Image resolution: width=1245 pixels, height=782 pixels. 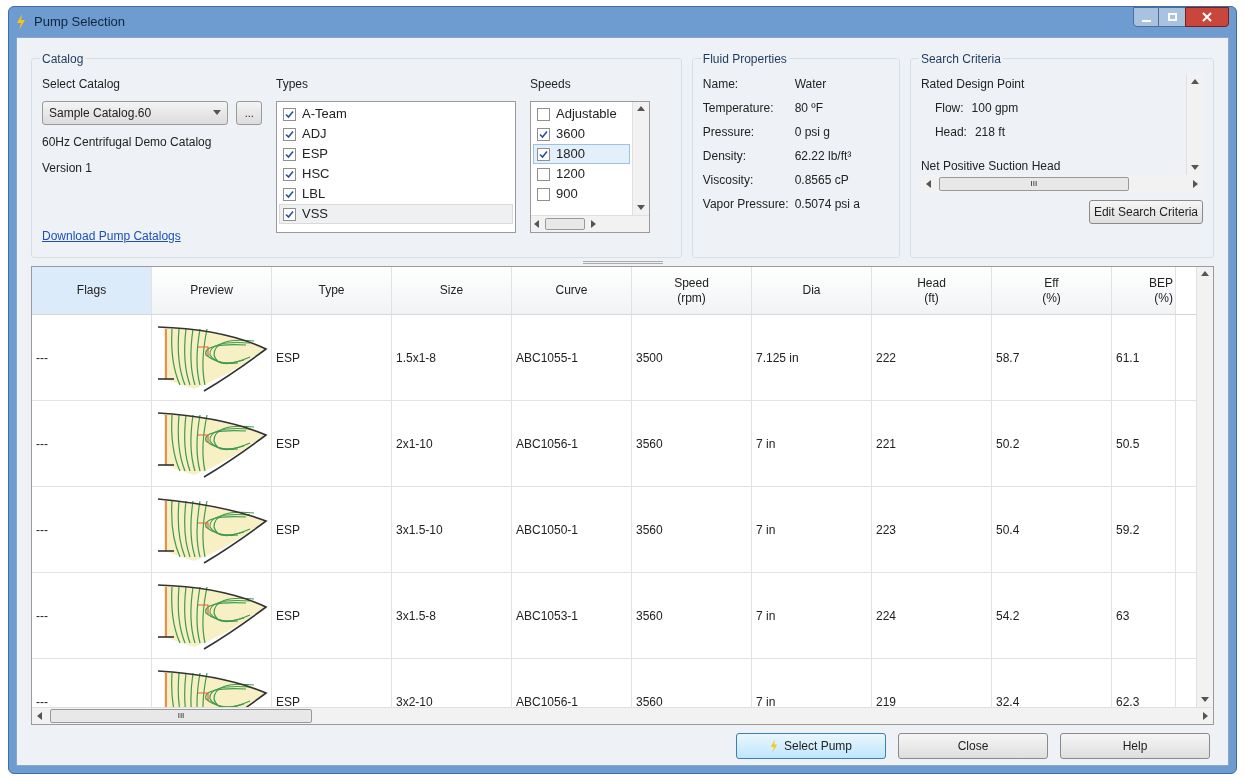 What do you see at coordinates (396, 194) in the screenshot?
I see `type-item: LBL` at bounding box center [396, 194].